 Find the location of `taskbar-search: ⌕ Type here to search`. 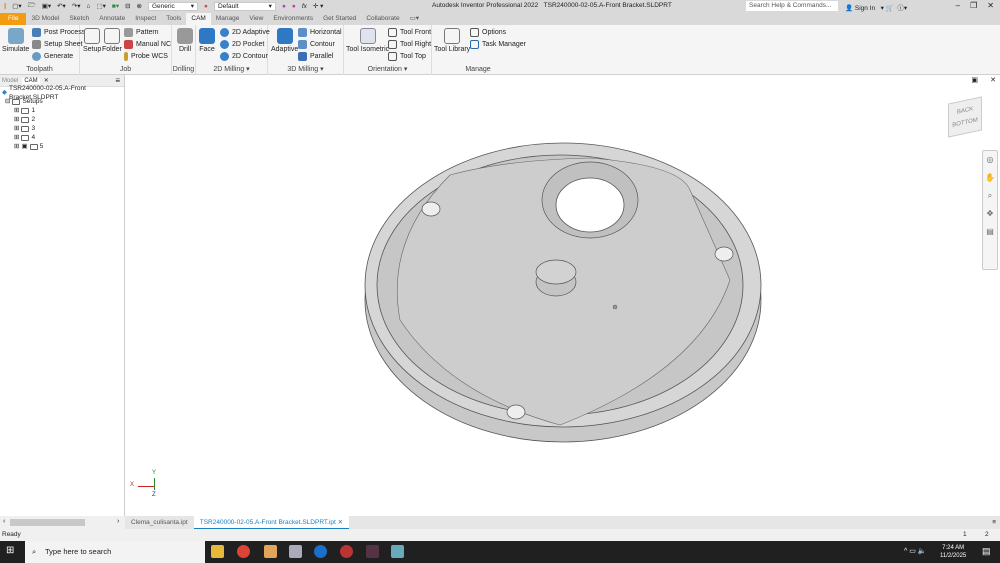

taskbar-search: ⌕ Type here to search is located at coordinates (115, 552).